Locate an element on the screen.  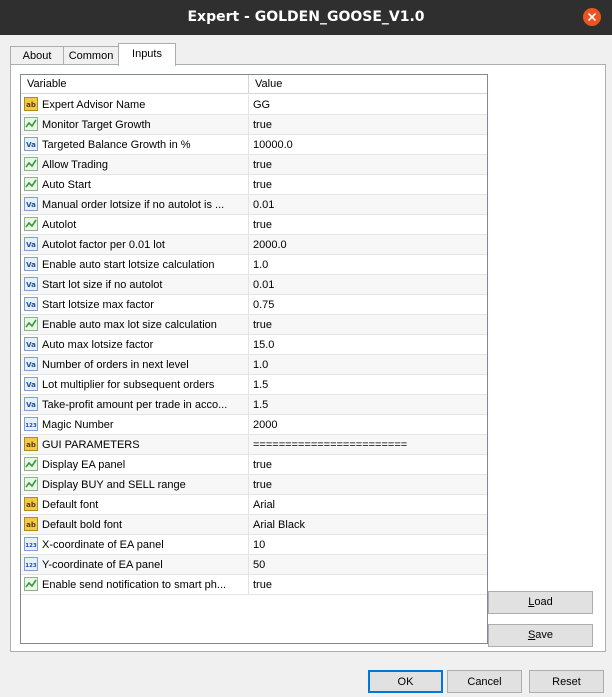
table-row: Va Auto max lotsize factor 15.0 is located at coordinates (254, 345).